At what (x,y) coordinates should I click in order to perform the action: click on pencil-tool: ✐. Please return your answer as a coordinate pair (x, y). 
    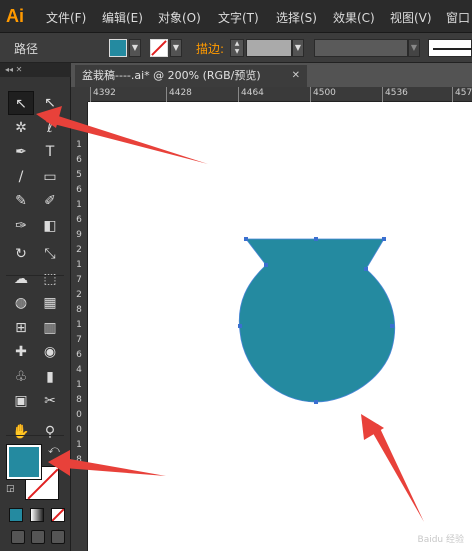
    Looking at the image, I should click on (50, 201).